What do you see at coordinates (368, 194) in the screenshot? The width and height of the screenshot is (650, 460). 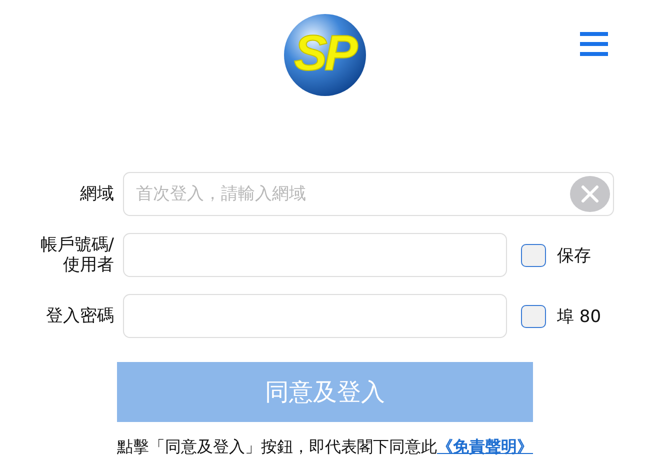 I see `input-field: 首次登入，請輸入網域` at bounding box center [368, 194].